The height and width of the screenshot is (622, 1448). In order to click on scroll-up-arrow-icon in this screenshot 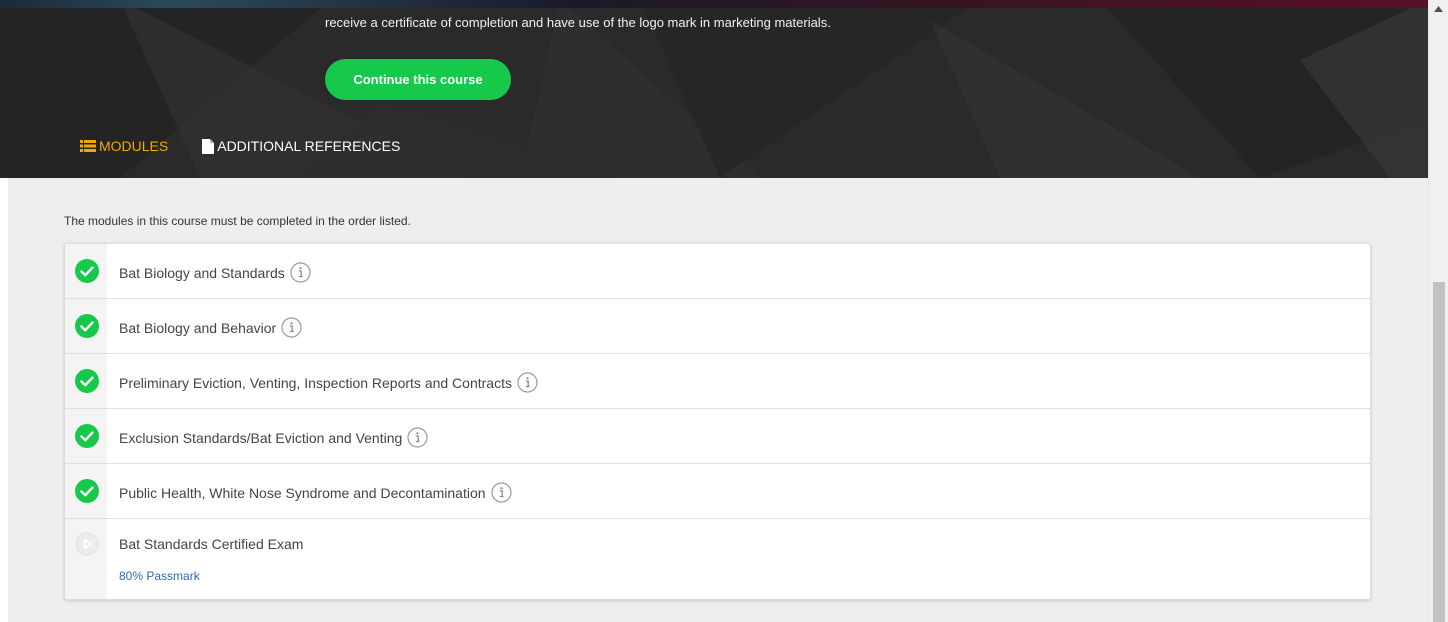, I will do `click(1438, 9)`.